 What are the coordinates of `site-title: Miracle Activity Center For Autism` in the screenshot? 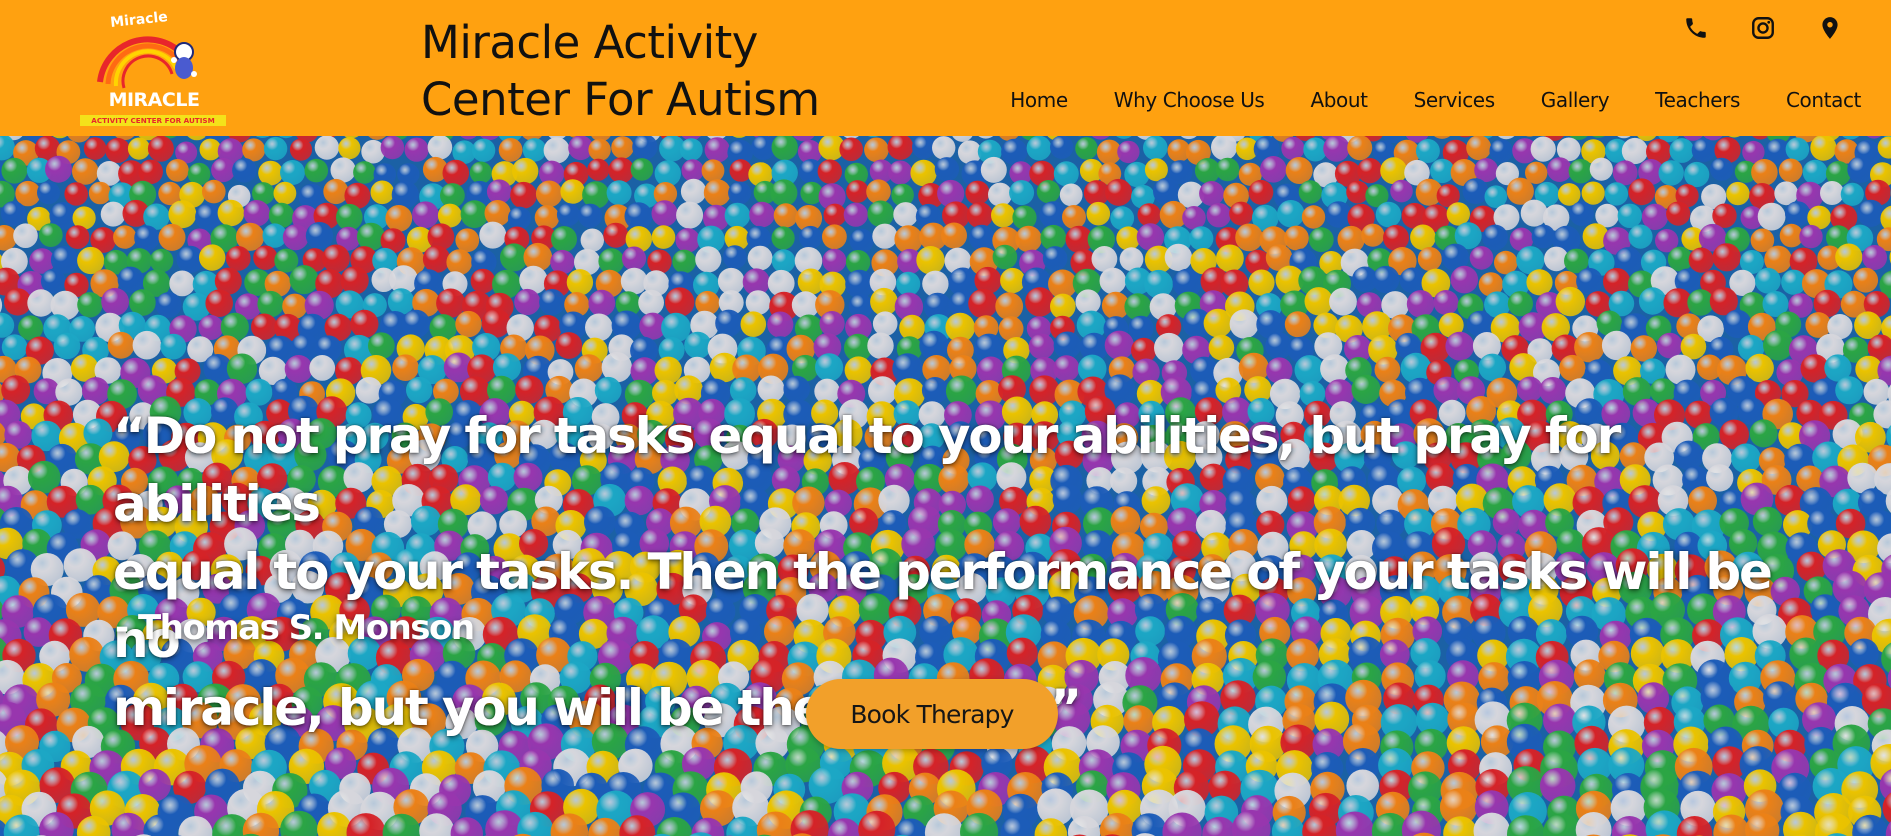 It's located at (641, 71).